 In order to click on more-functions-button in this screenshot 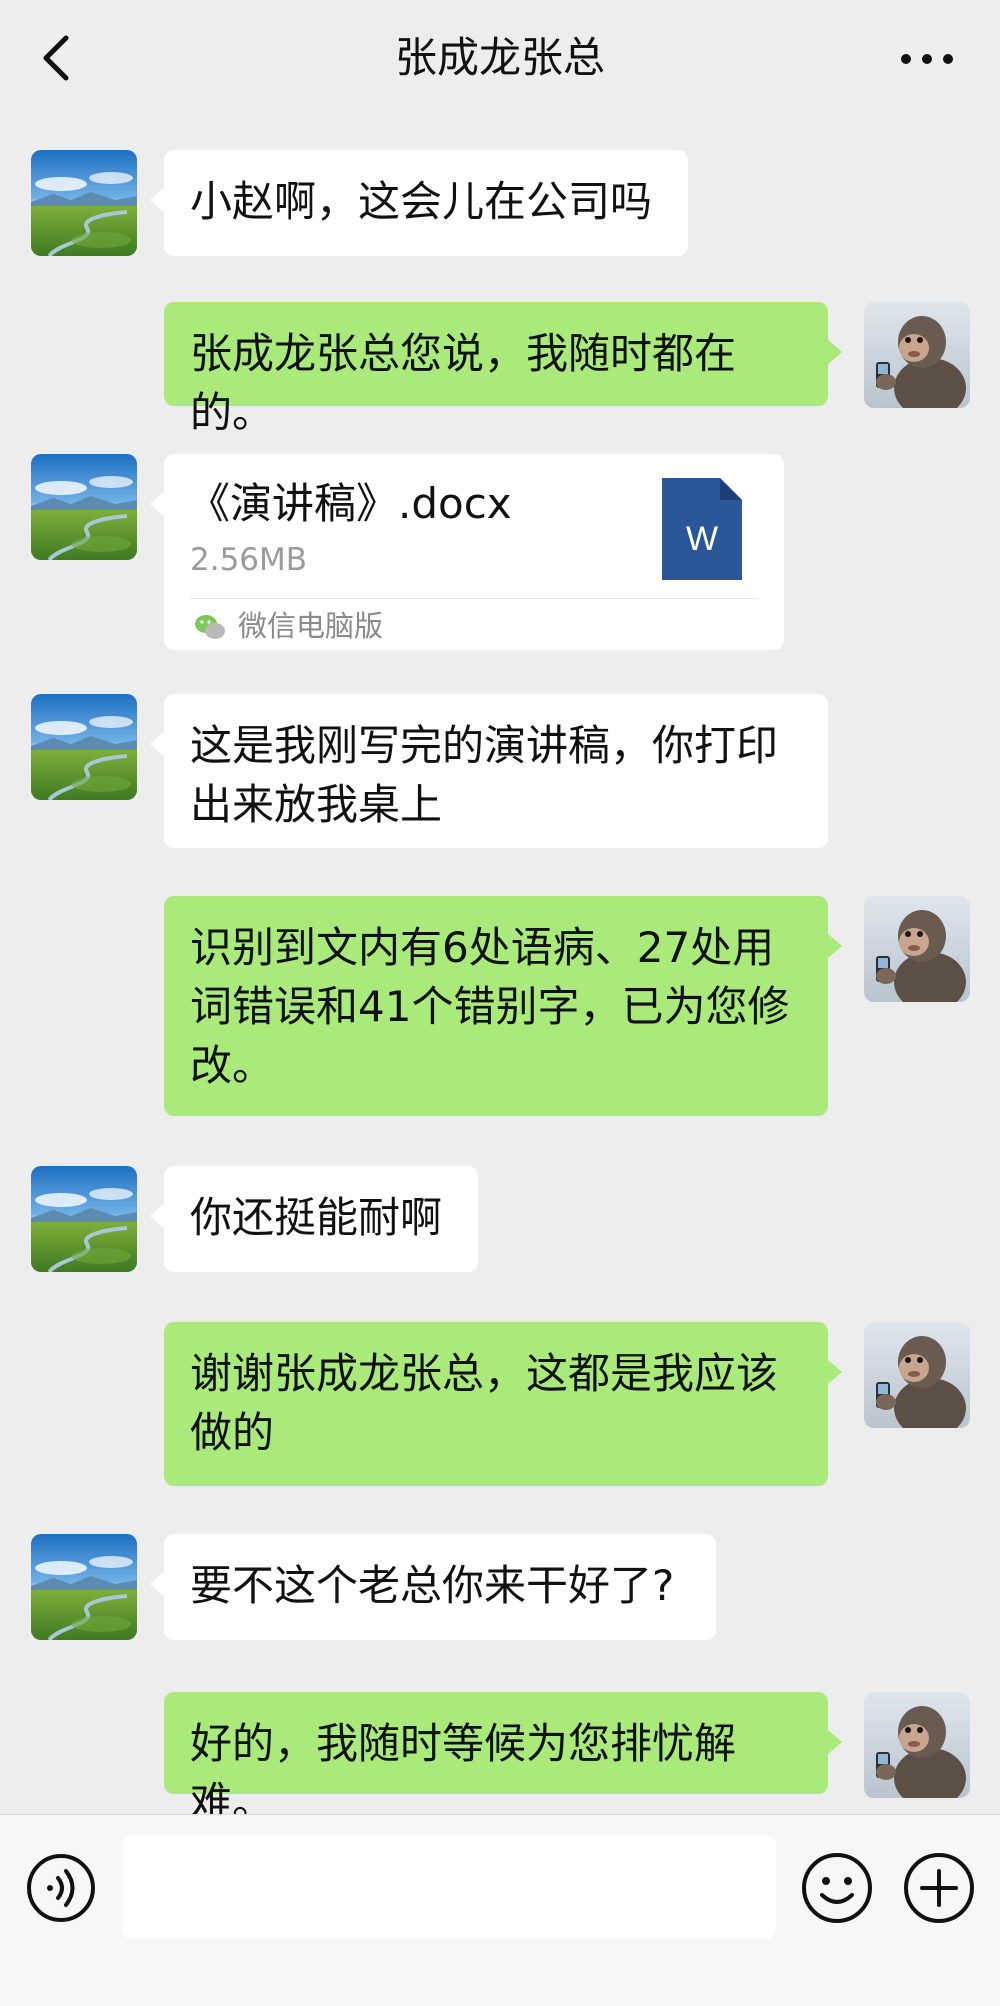, I will do `click(939, 1888)`.